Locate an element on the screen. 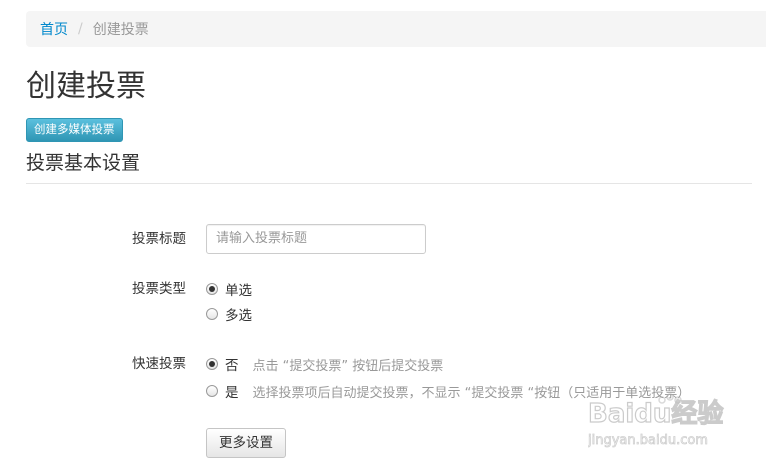 The height and width of the screenshot is (466, 766). quick-vote-no-radio is located at coordinates (212, 364).